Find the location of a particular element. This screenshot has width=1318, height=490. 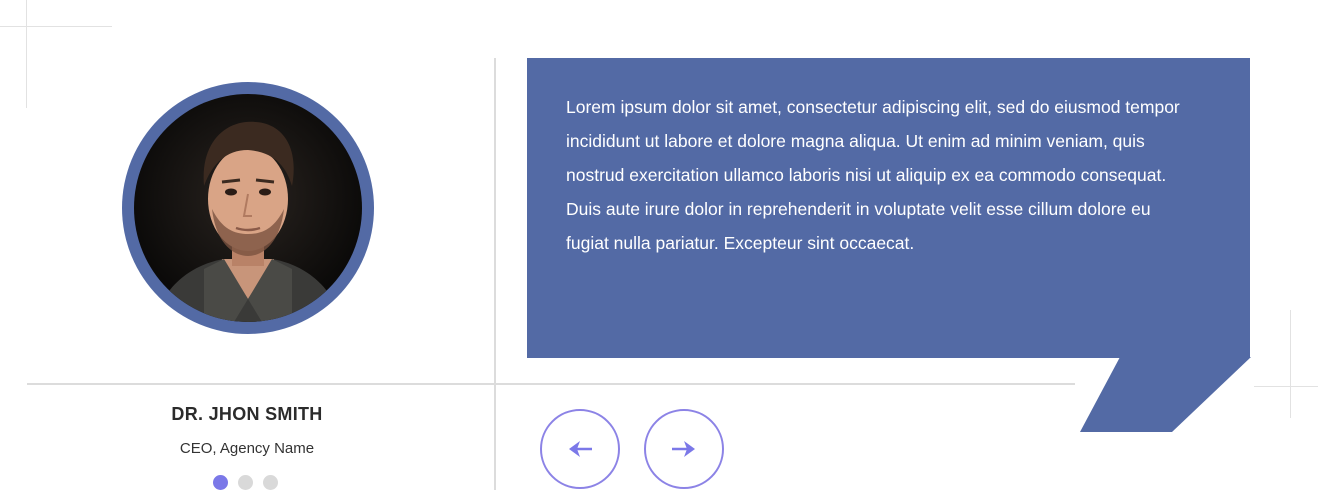

speech-bubble-tail is located at coordinates (1165, 394).